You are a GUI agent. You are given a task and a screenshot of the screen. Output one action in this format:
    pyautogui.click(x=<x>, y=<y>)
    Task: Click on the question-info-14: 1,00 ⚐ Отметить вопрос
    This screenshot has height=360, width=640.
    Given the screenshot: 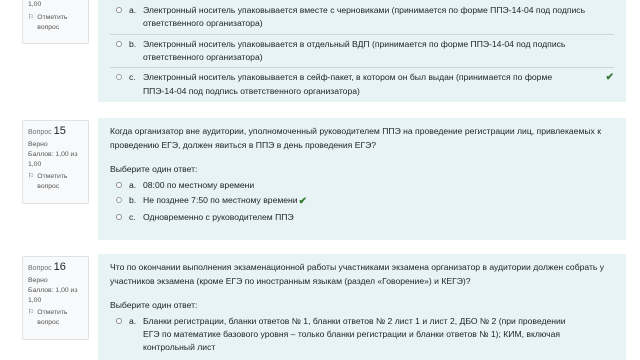 What is the action you would take?
    pyautogui.click(x=55, y=22)
    